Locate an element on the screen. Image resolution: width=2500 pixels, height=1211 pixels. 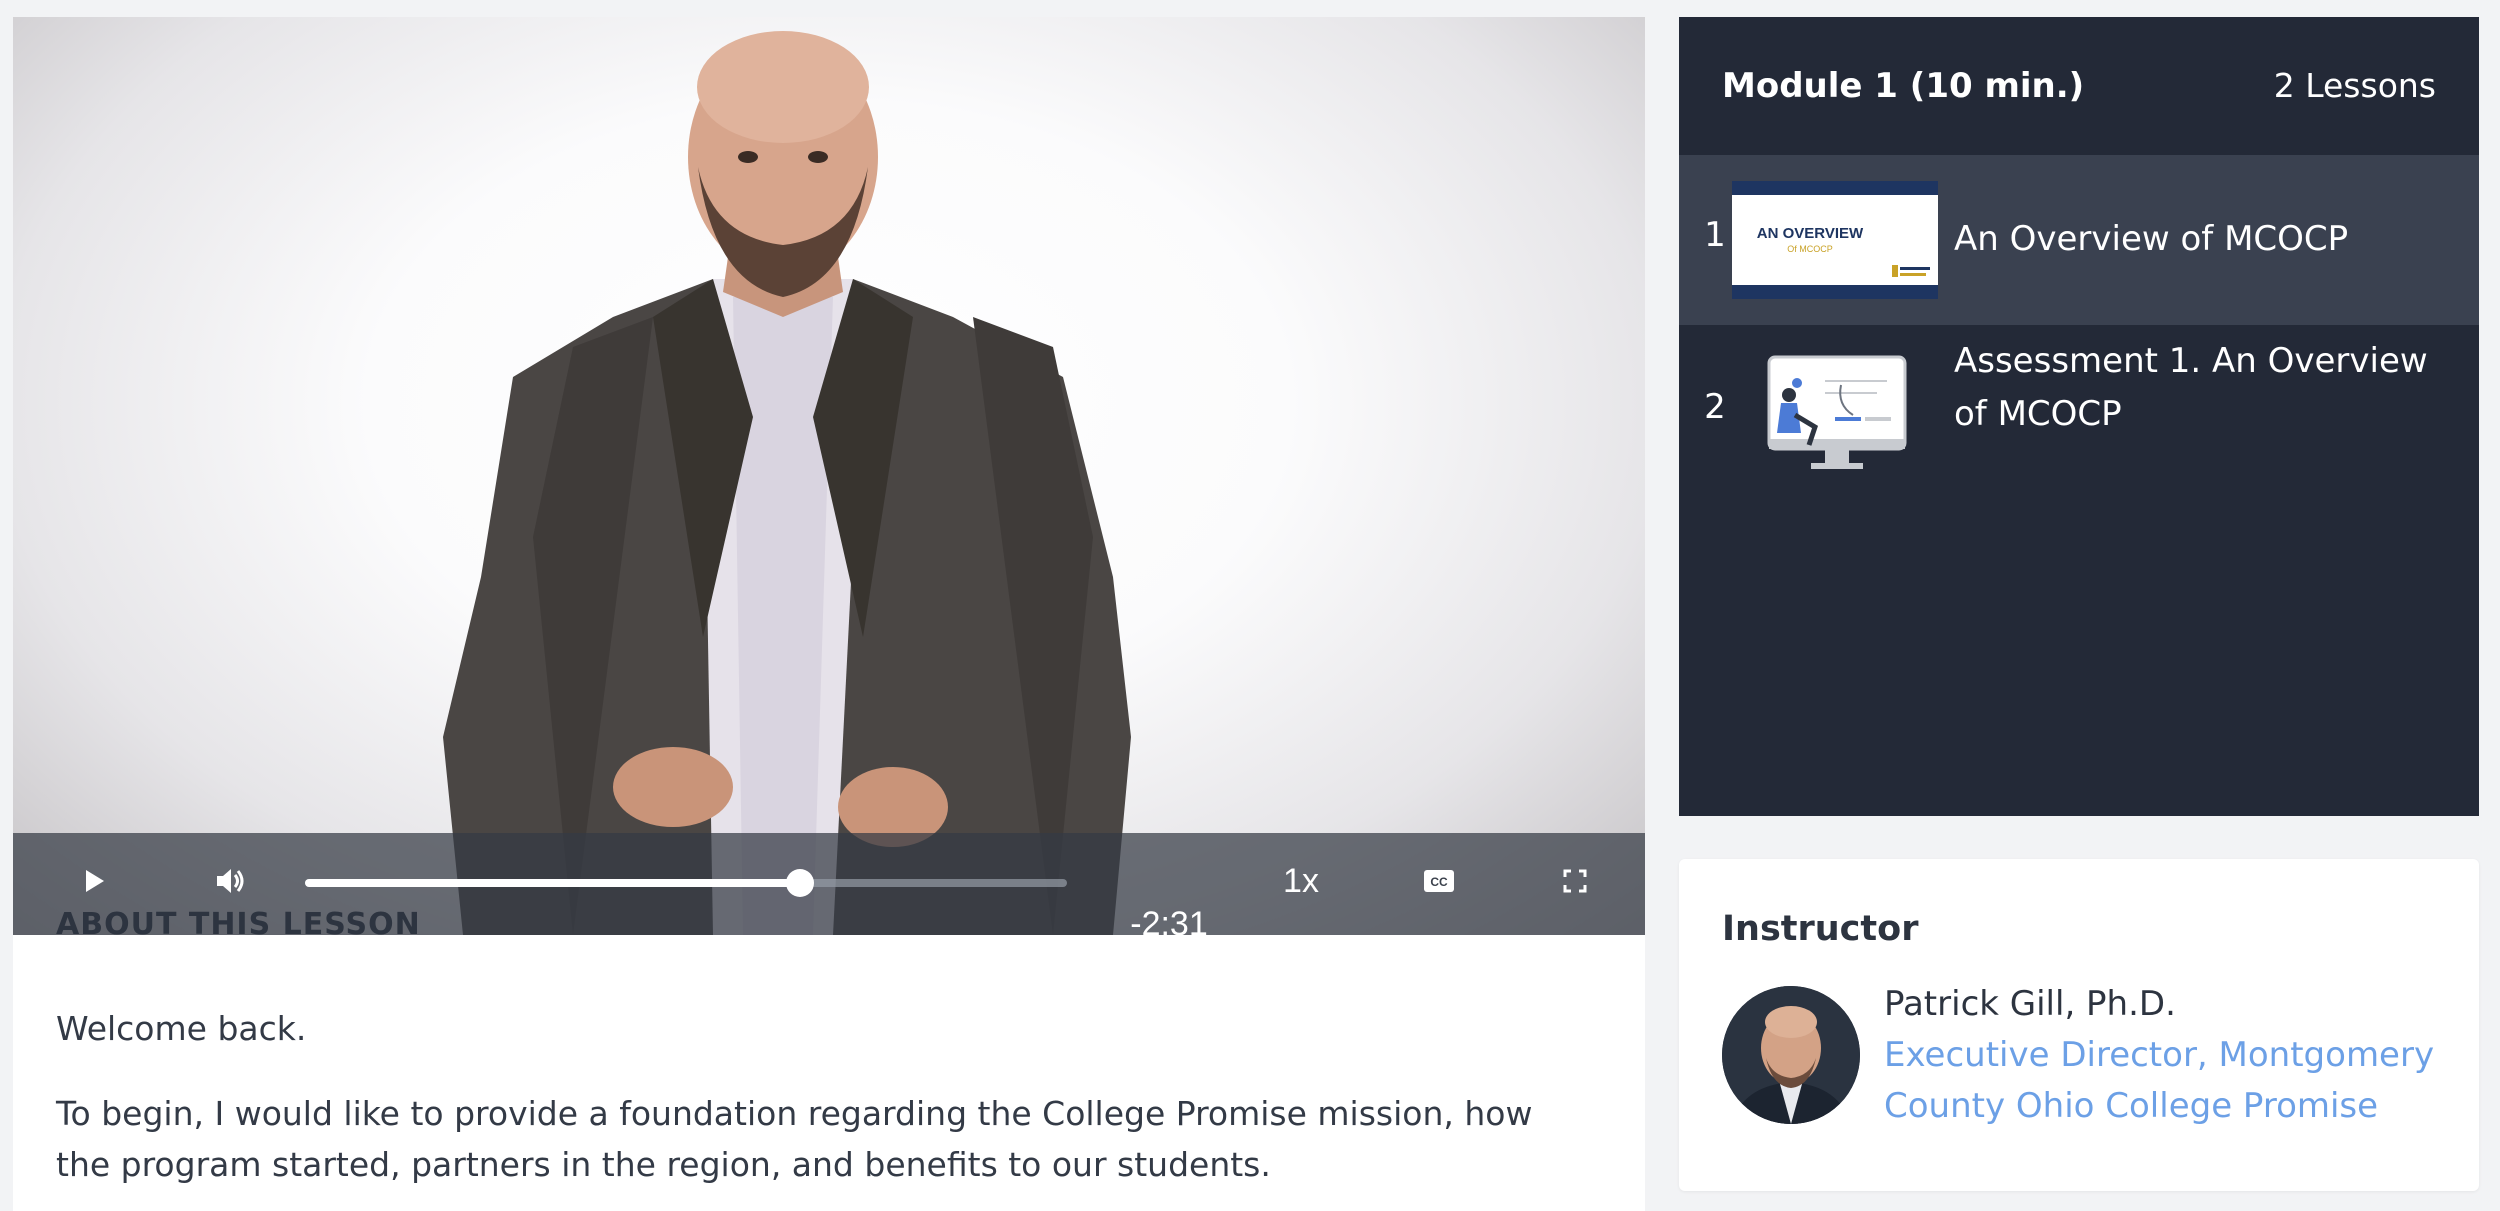
progress-handle is located at coordinates (800, 883).